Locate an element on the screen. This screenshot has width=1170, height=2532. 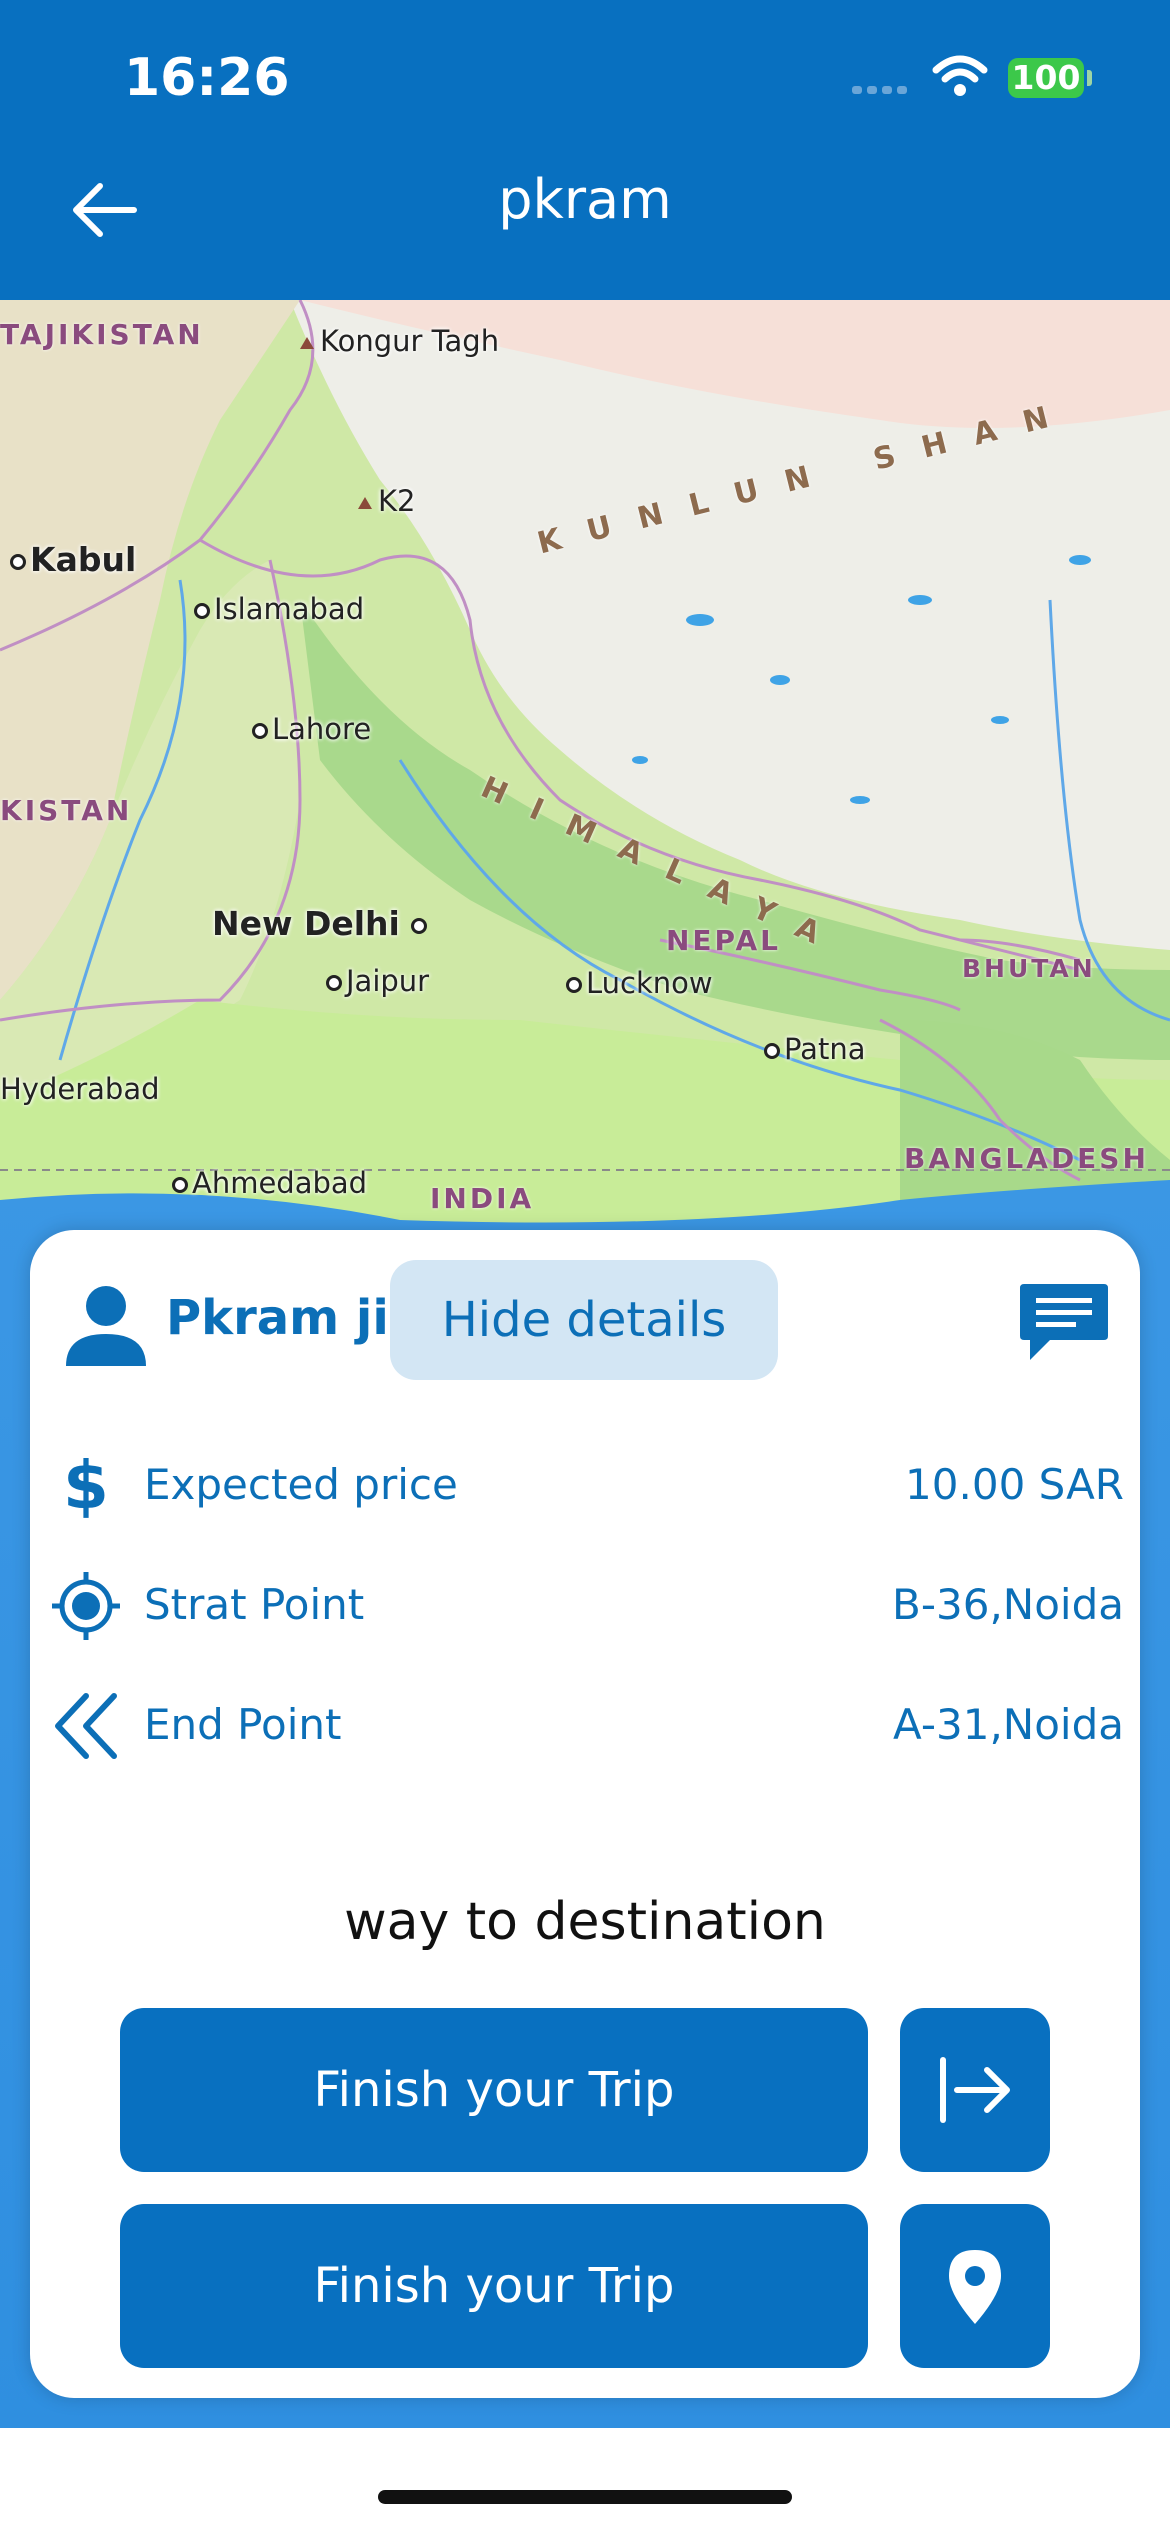
map-label-kistan: KISTAN is located at coordinates (66, 810).